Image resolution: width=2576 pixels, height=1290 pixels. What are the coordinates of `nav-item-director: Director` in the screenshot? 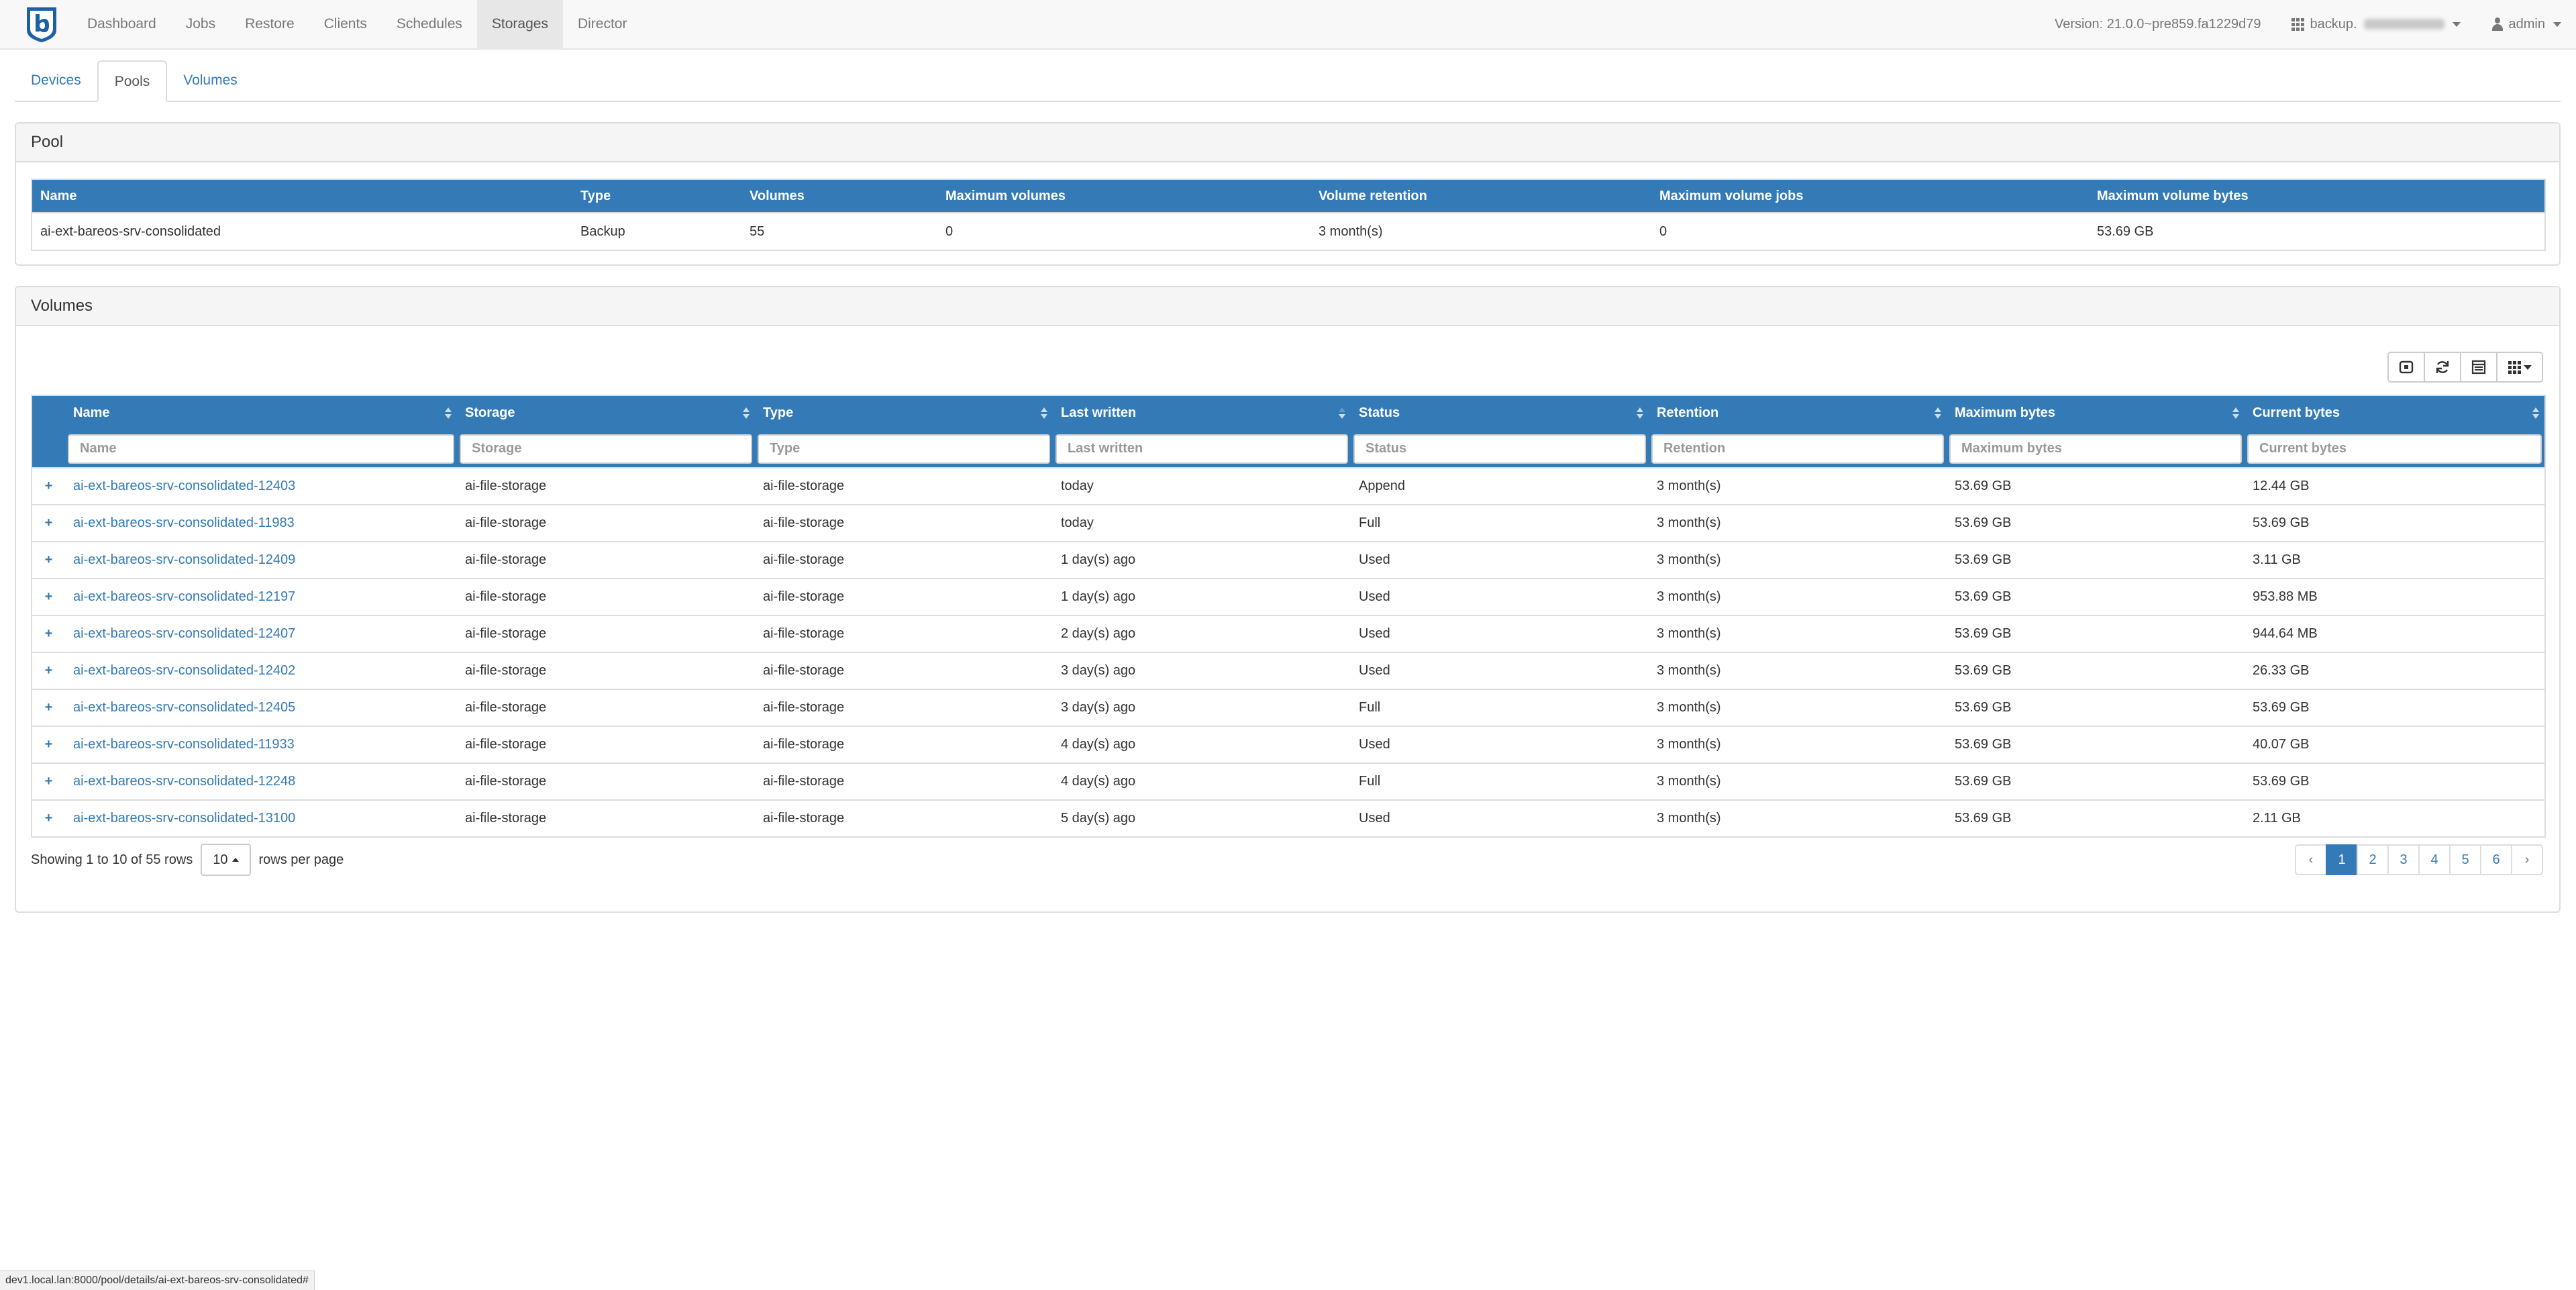 It's located at (602, 24).